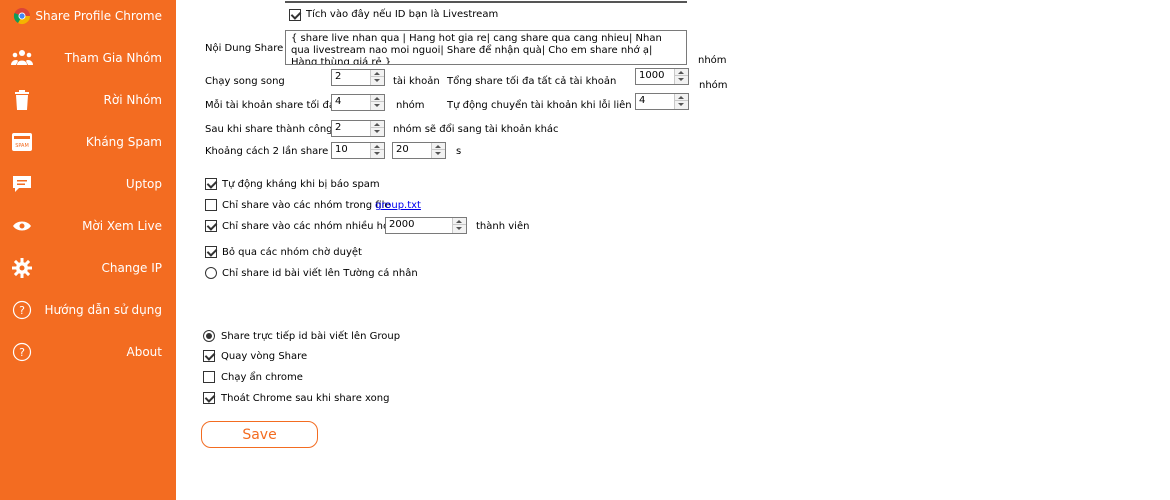 The height and width of the screenshot is (500, 1170). What do you see at coordinates (211, 252) in the screenshot?
I see `skip-pending-checkbox` at bounding box center [211, 252].